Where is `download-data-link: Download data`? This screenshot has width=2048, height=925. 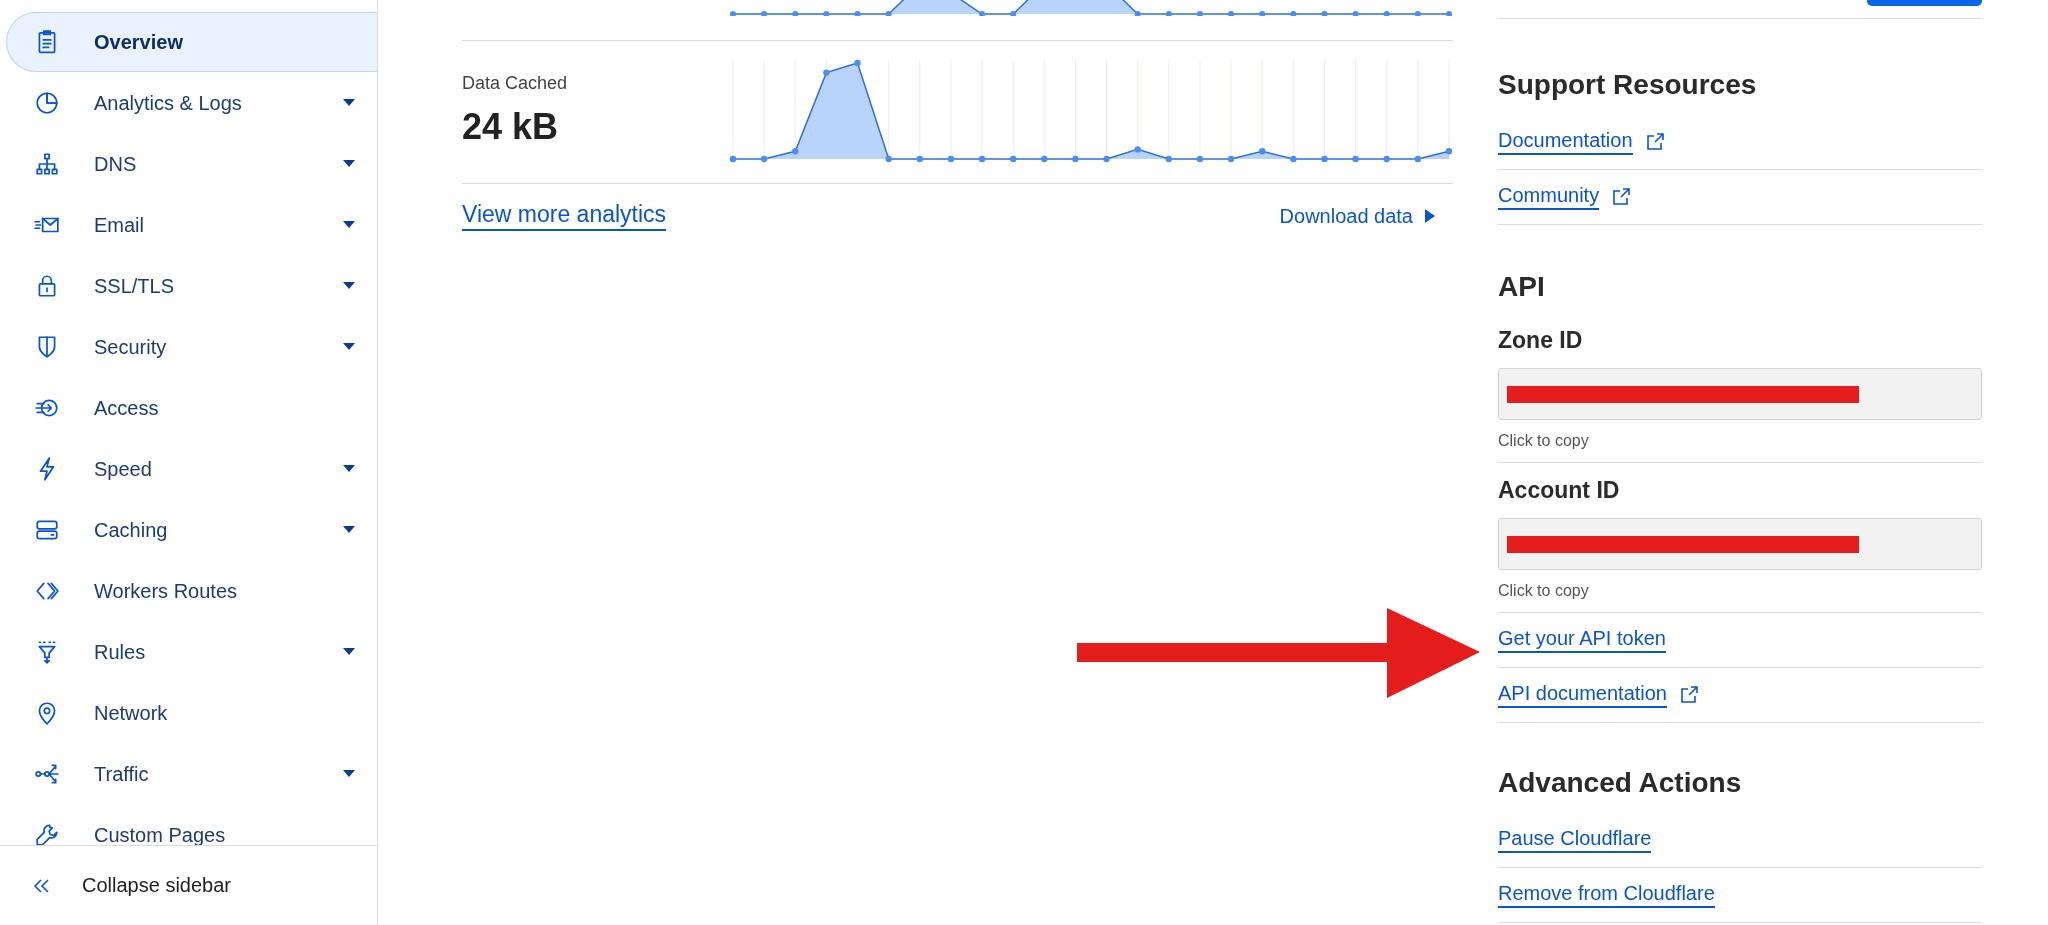 download-data-link: Download data is located at coordinates (1357, 216).